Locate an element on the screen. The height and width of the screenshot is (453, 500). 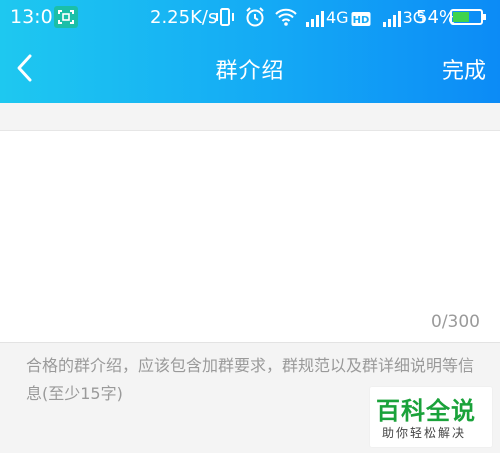
watermark-logo: 百科全说 助你轻松解决 is located at coordinates (431, 417).